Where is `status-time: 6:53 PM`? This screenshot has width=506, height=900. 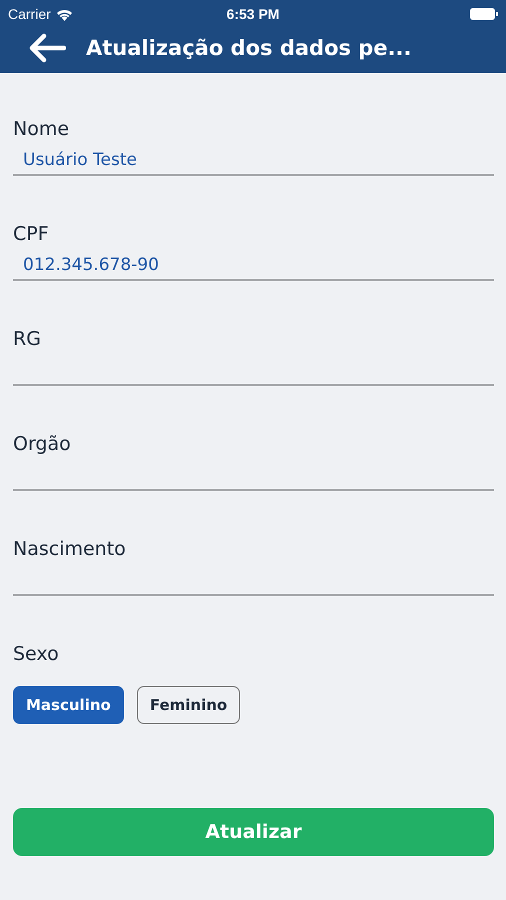
status-time: 6:53 PM is located at coordinates (253, 14).